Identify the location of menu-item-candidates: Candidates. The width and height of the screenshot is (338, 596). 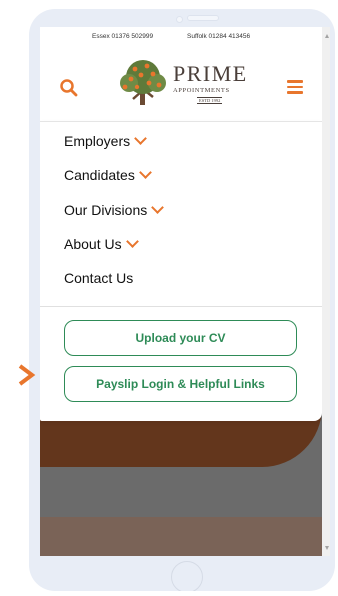
(108, 174).